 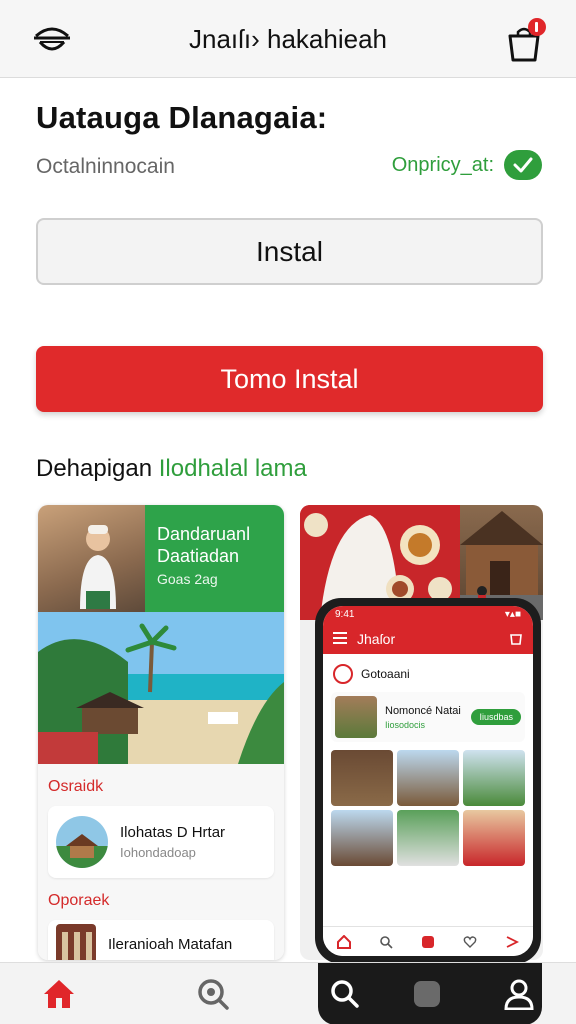 I want to click on home-icon, so click(x=59, y=994).